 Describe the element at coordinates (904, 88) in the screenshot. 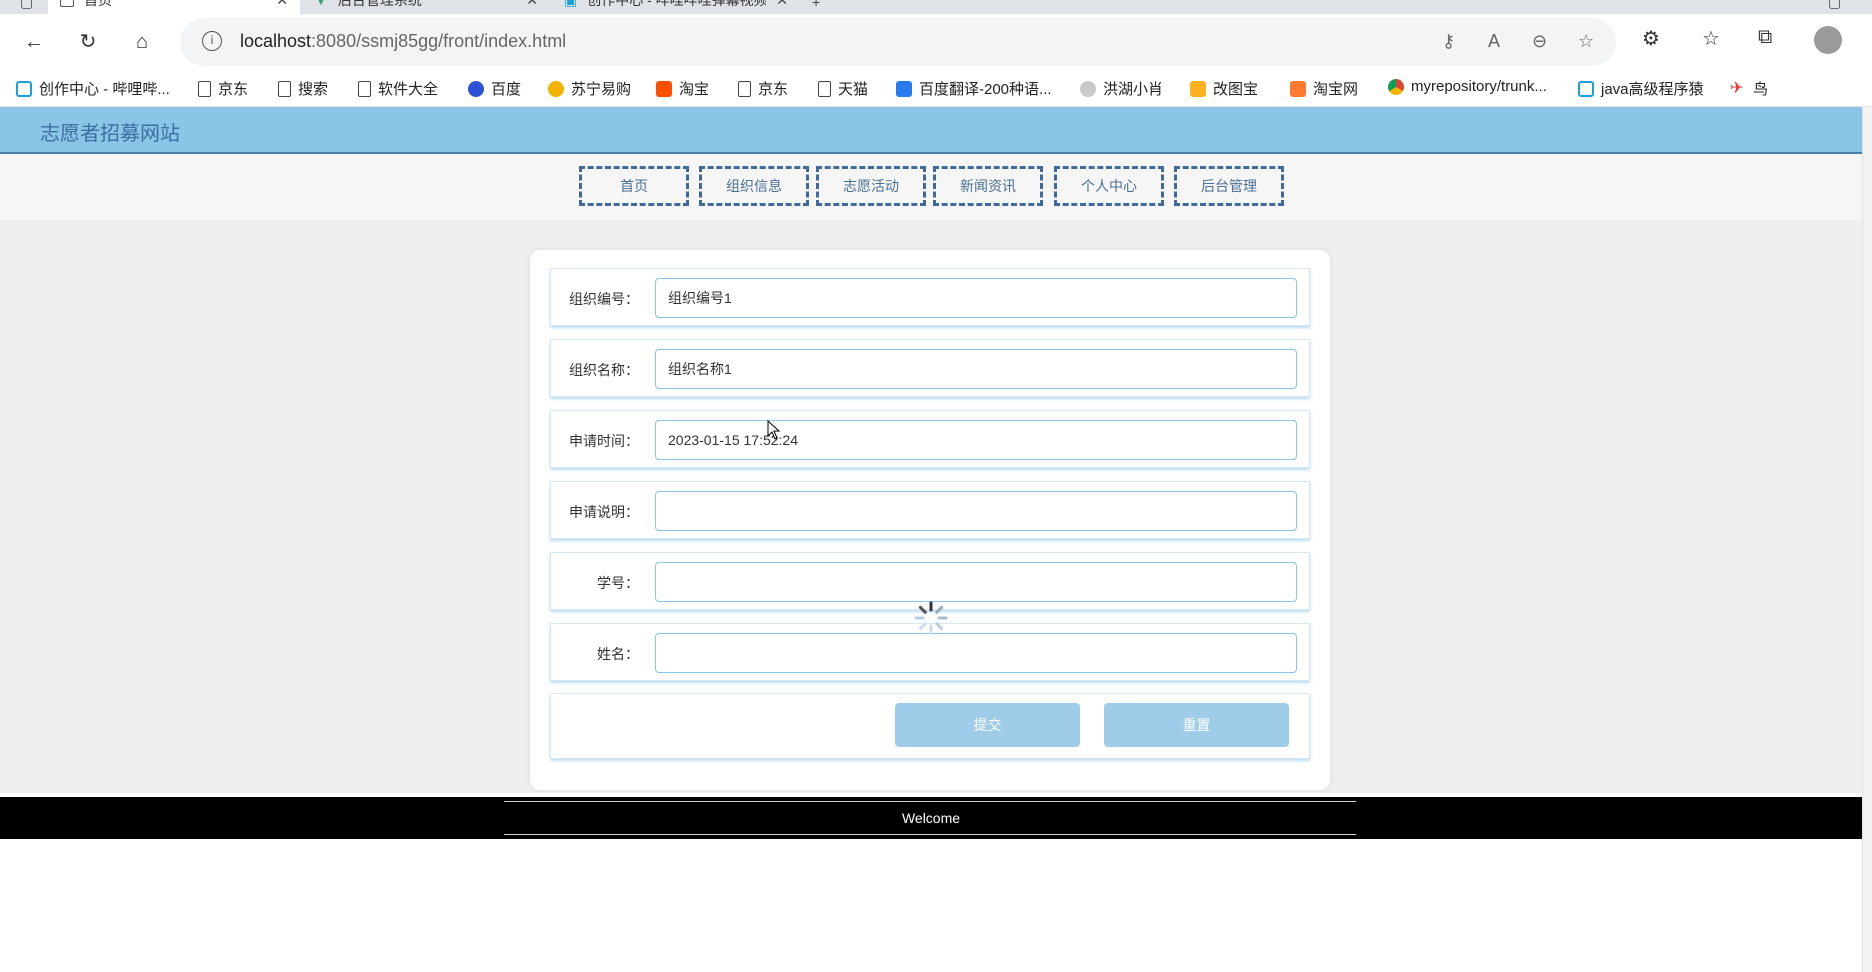

I see `baidu-translate-icon` at that location.